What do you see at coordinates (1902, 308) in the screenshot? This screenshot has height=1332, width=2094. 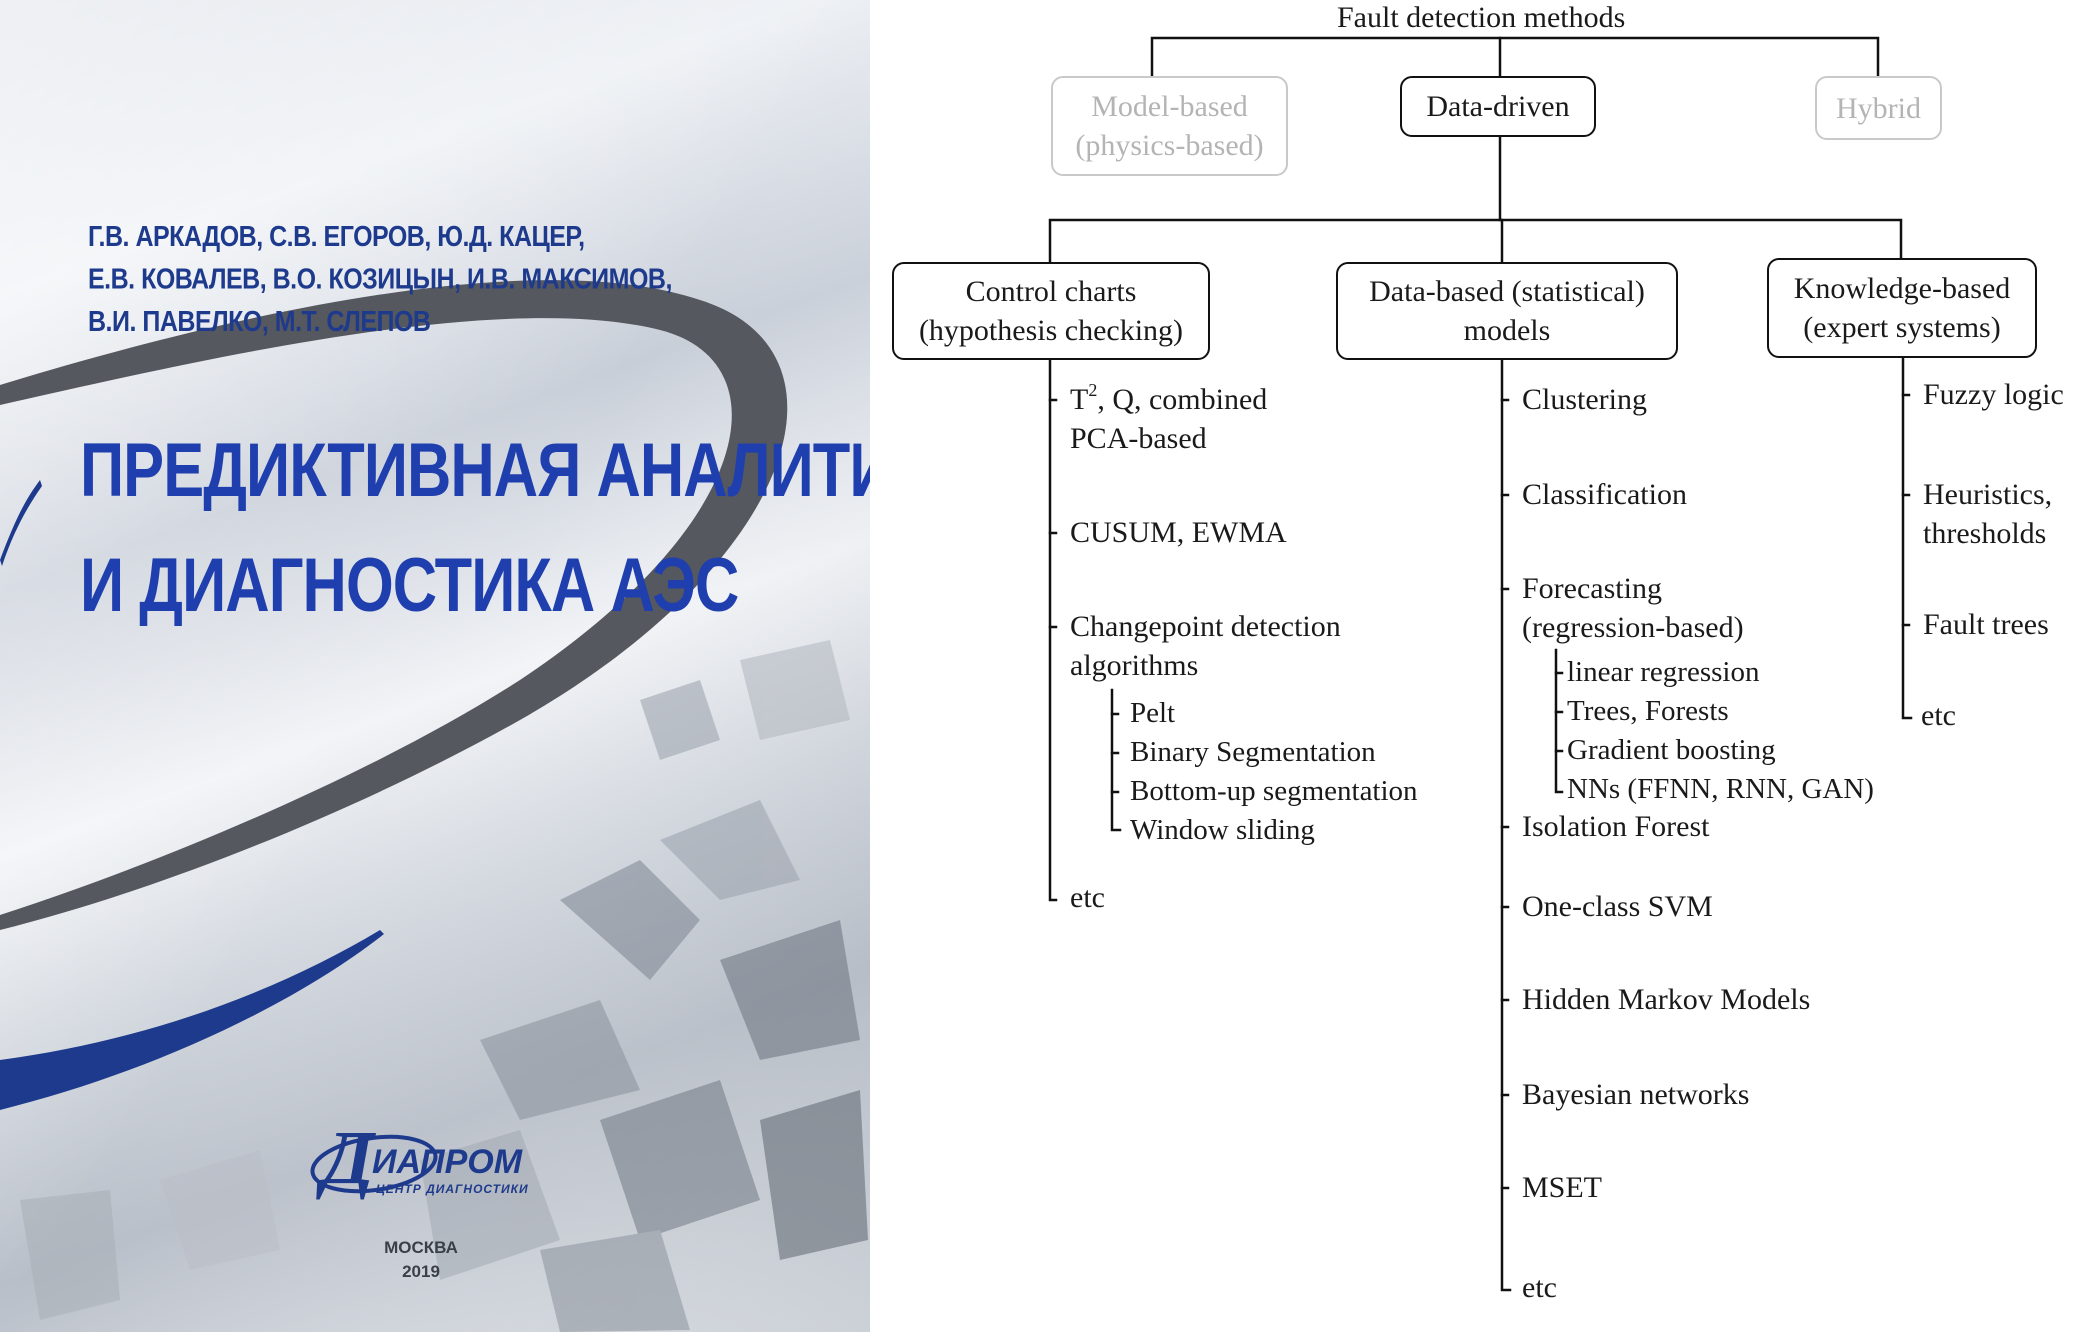 I see `knowledge-based-box: Knowledge-based (expert systems)` at bounding box center [1902, 308].